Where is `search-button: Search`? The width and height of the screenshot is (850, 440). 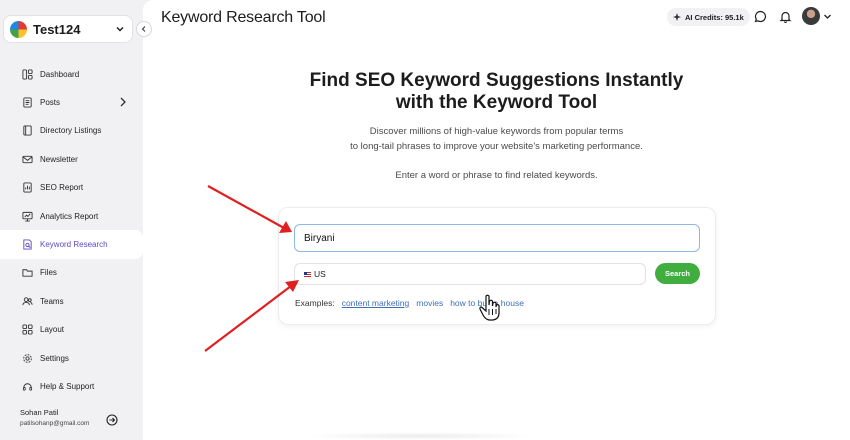
search-button: Search is located at coordinates (677, 273).